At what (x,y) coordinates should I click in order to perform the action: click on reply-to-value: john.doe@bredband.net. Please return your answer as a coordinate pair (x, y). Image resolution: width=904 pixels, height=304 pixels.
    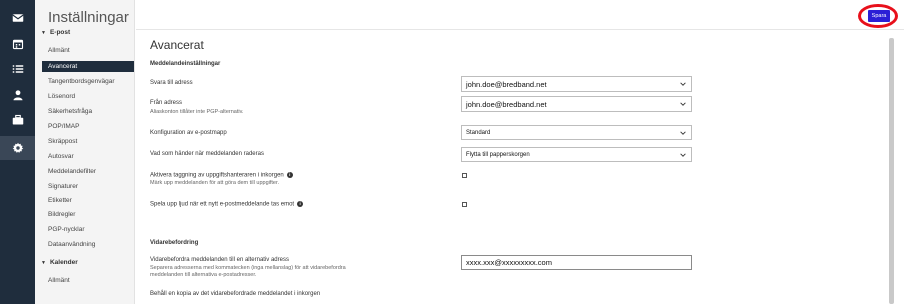
    Looking at the image, I should click on (506, 84).